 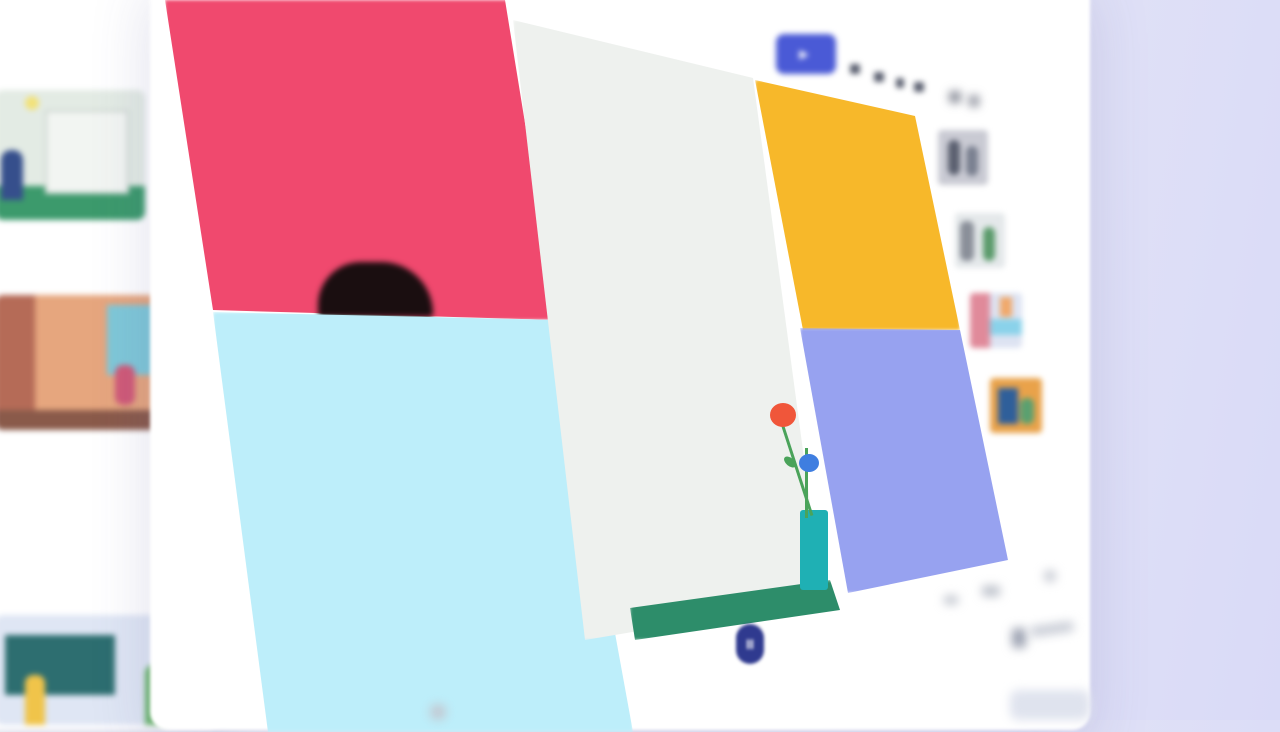 I want to click on yellow-block, so click(x=857, y=205).